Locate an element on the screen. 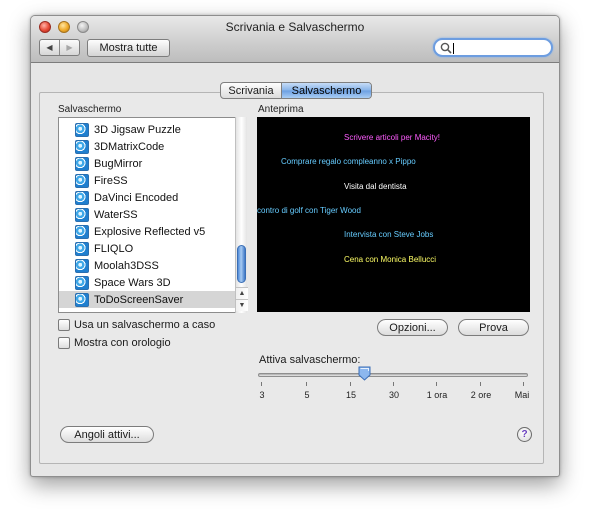  chevron-right-icon: ▶ is located at coordinates (69, 47).